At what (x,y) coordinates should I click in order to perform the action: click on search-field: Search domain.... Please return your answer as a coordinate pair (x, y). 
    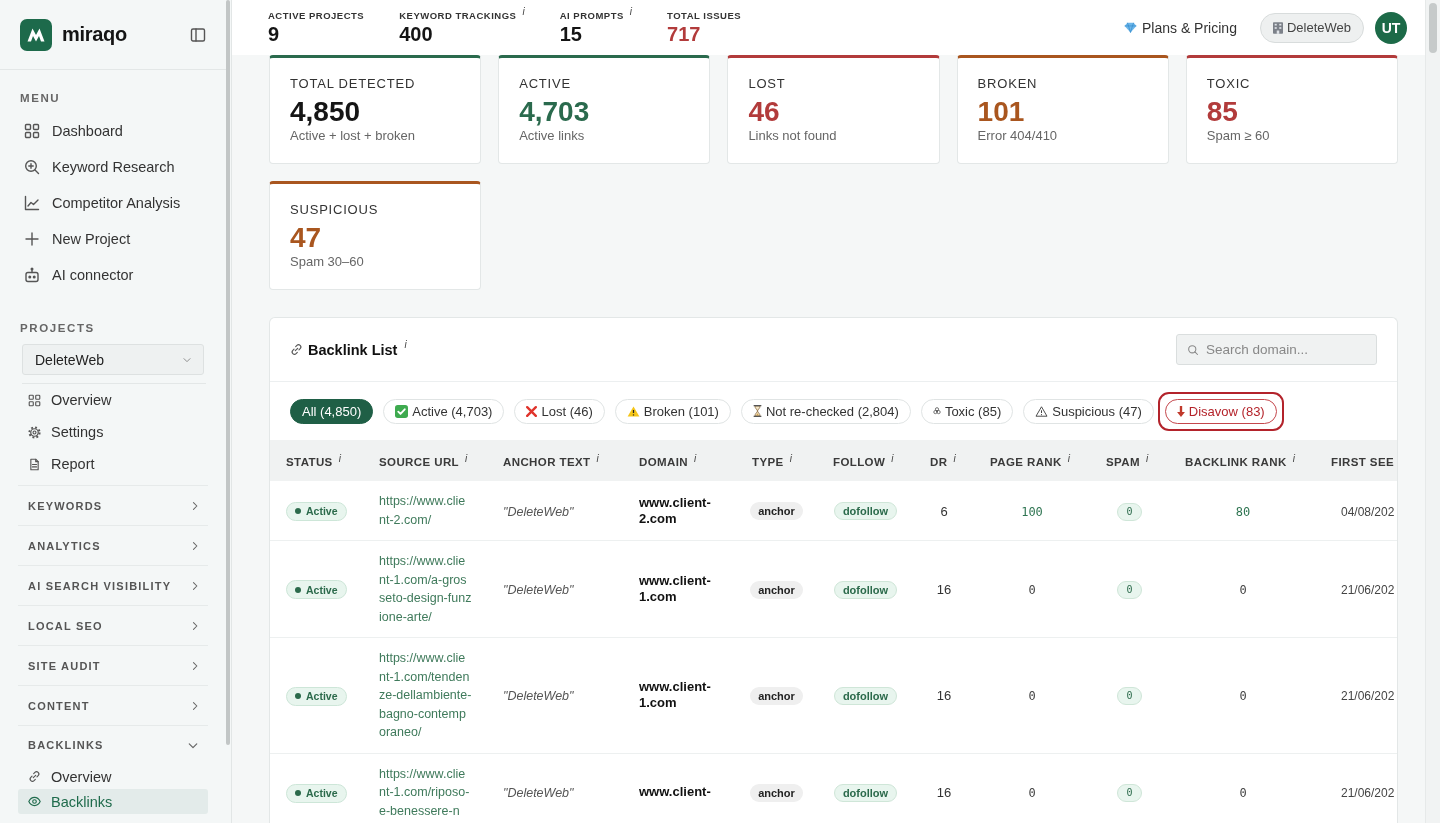
    Looking at the image, I should click on (1276, 349).